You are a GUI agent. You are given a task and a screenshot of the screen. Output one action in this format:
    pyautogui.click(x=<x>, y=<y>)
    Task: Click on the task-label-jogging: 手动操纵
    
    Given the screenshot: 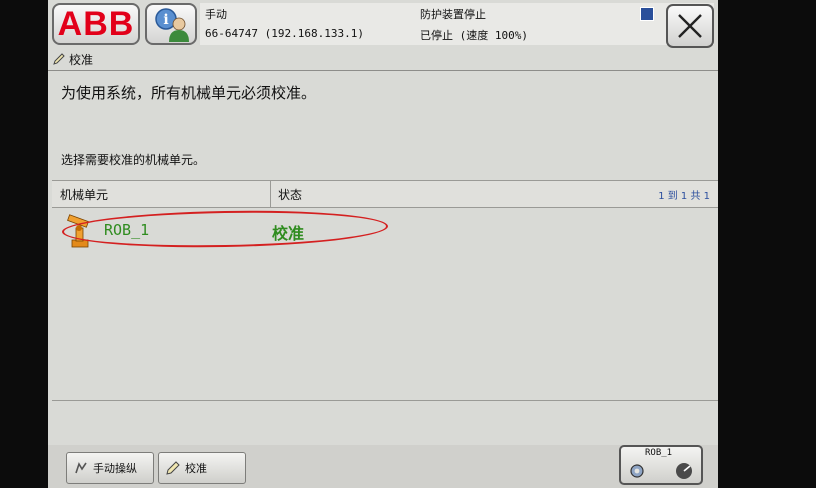 What is the action you would take?
    pyautogui.click(x=115, y=468)
    